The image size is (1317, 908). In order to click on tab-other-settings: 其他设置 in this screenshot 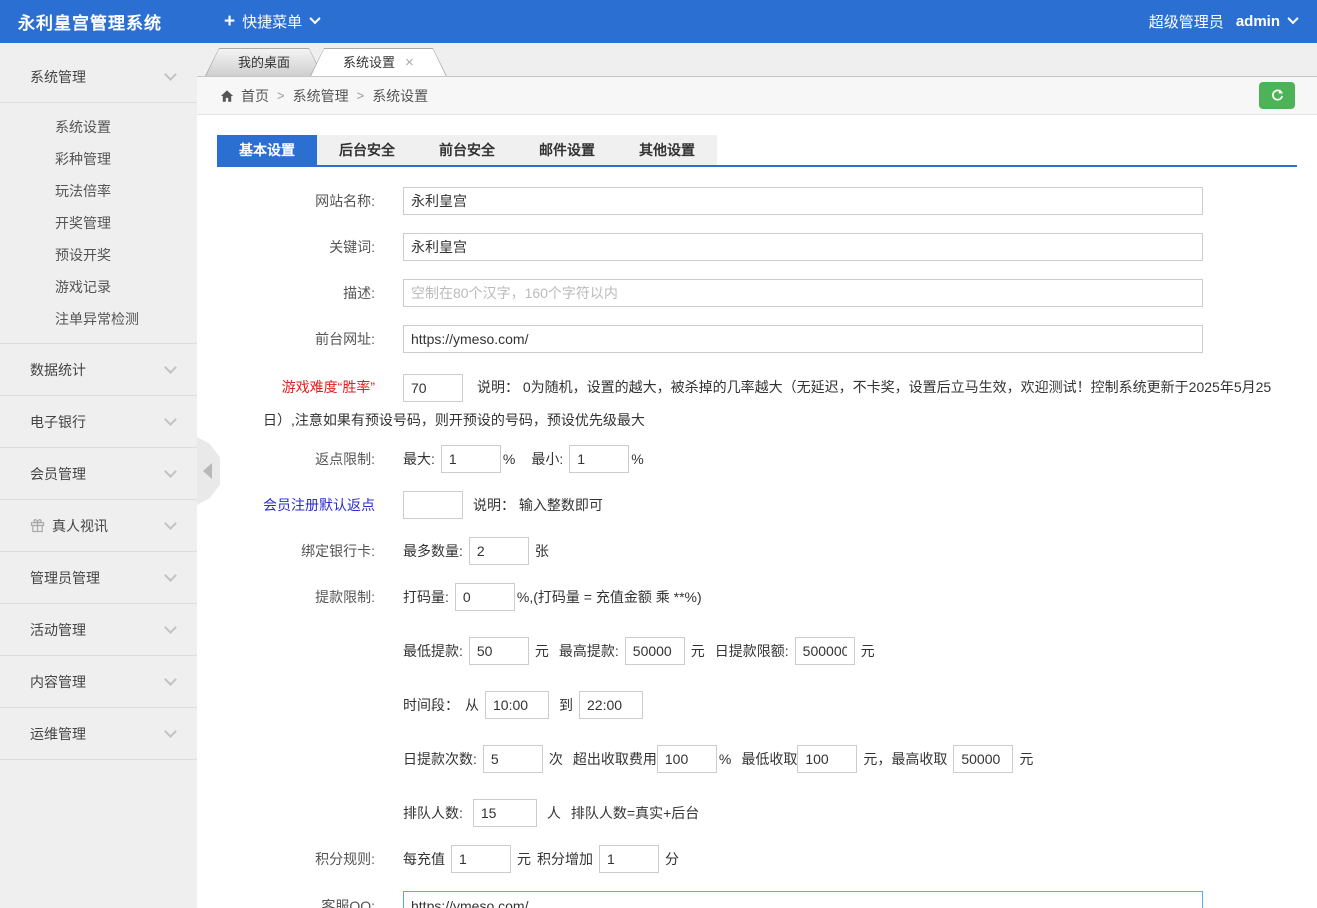, I will do `click(667, 150)`.